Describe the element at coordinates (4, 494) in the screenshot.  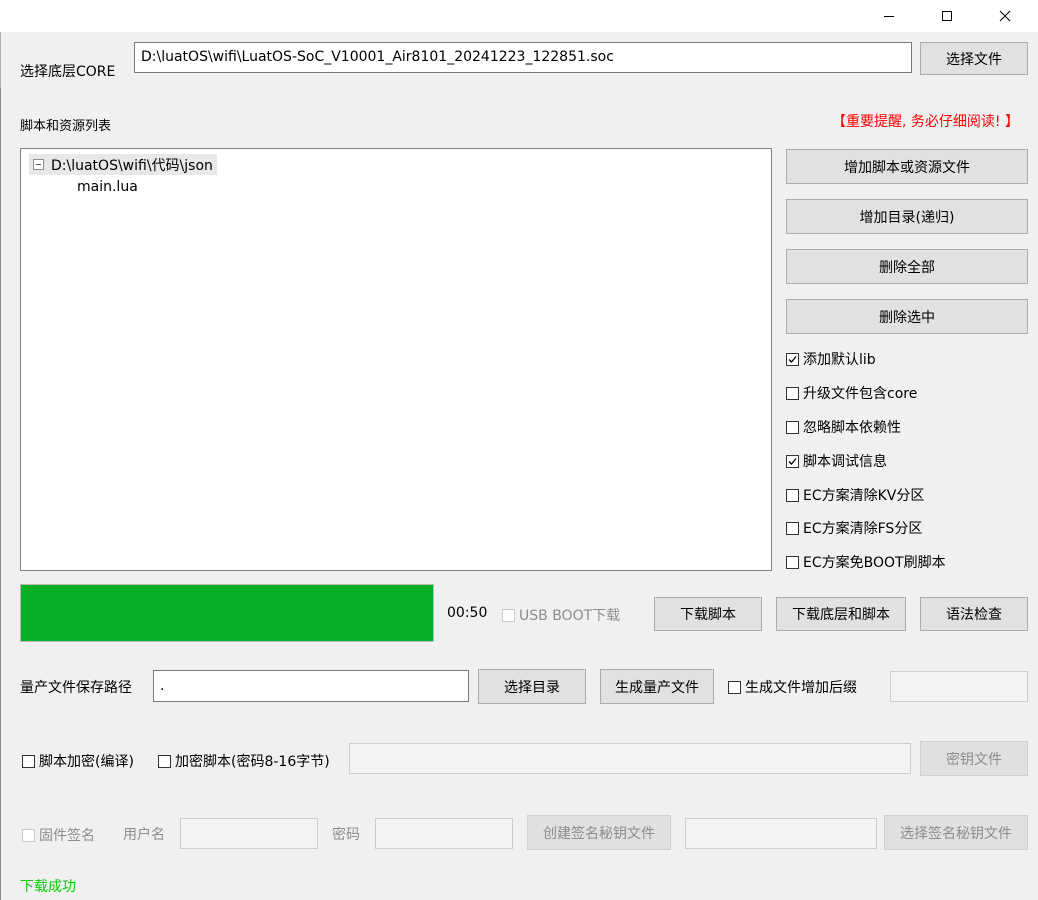
I see `panel-edge` at that location.